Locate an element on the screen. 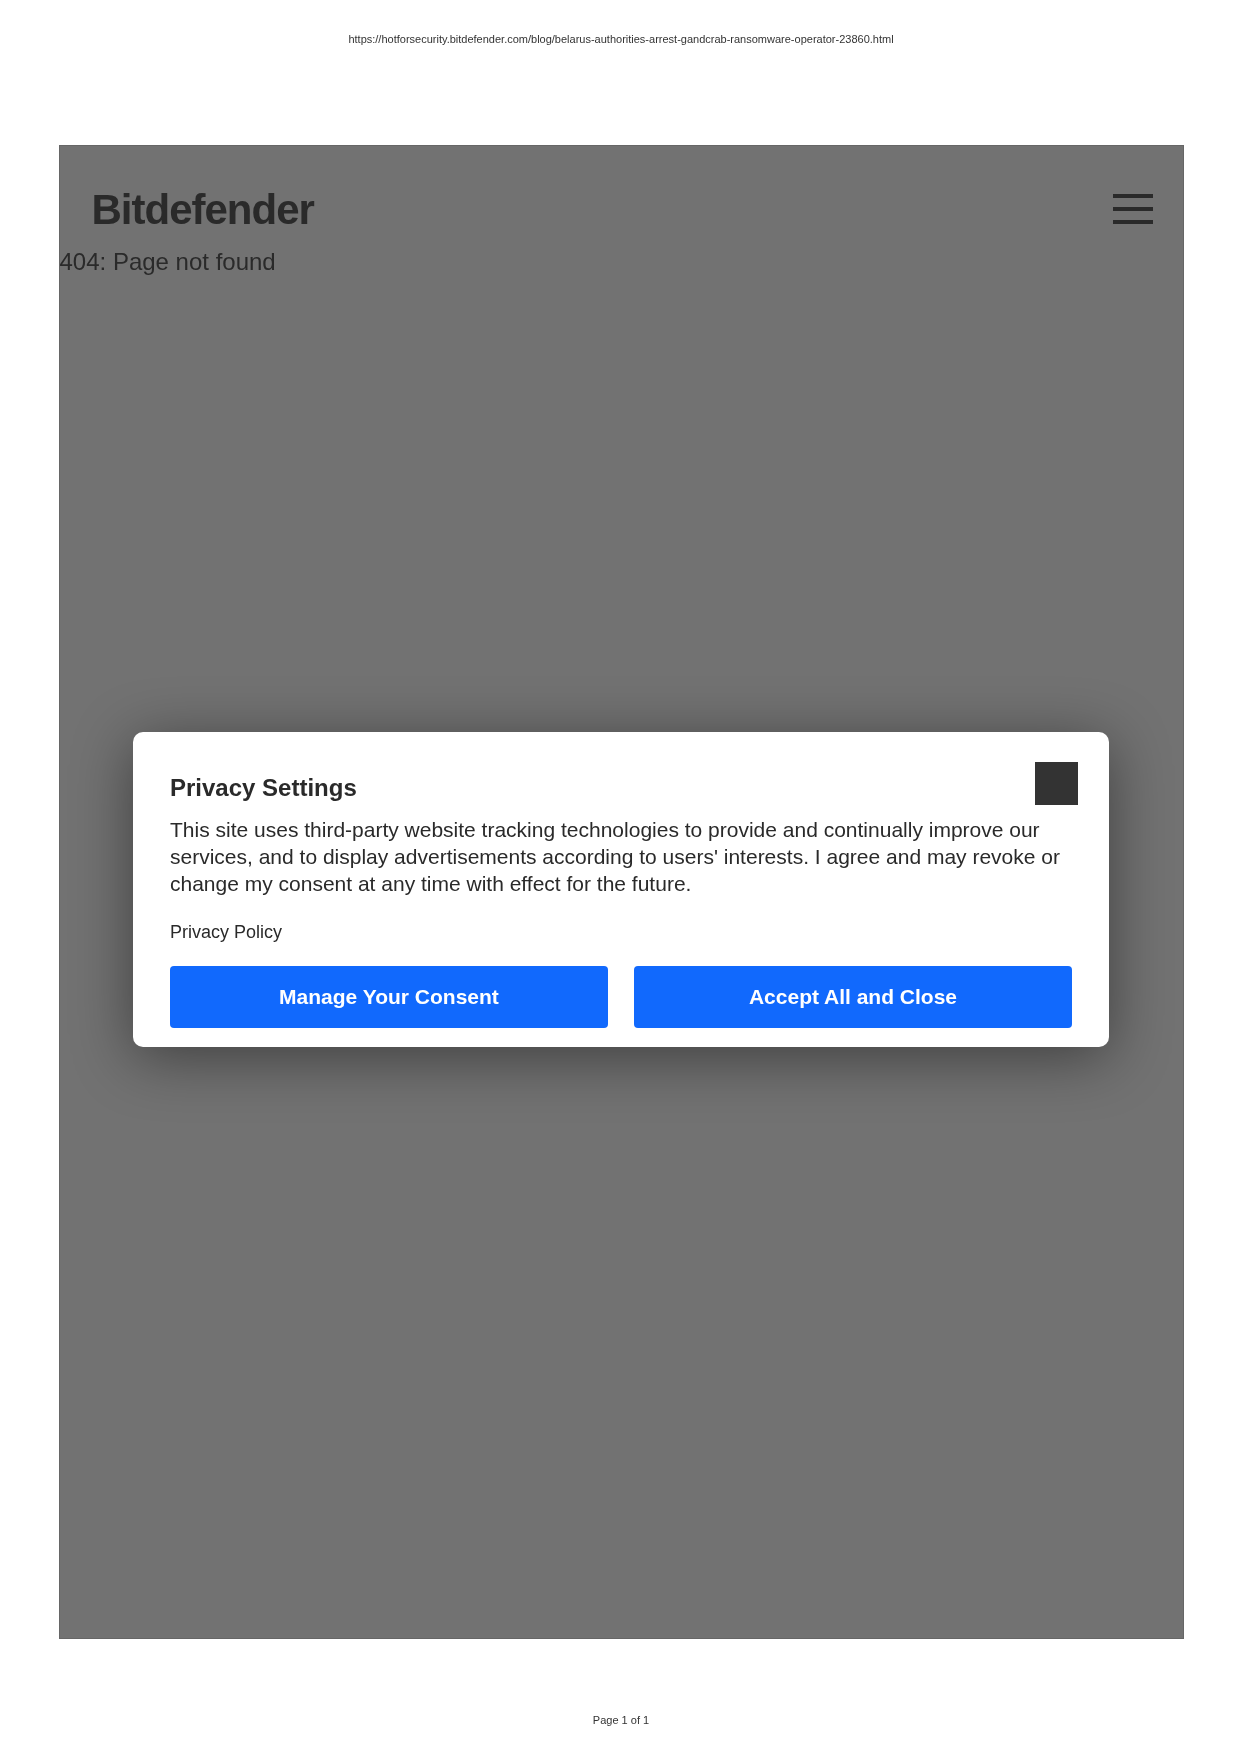 The image size is (1242, 1756). menu-icon is located at coordinates (1132, 209).